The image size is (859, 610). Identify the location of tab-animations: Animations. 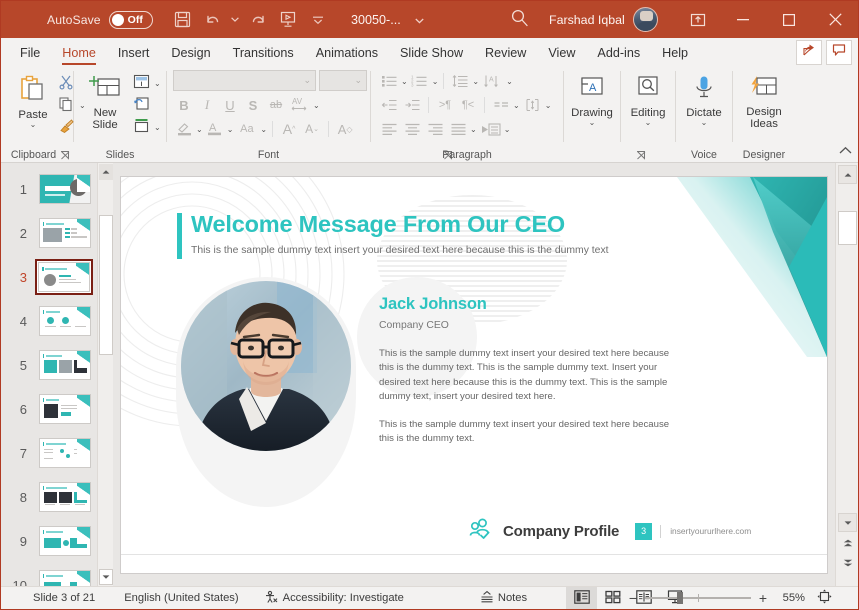
(347, 52).